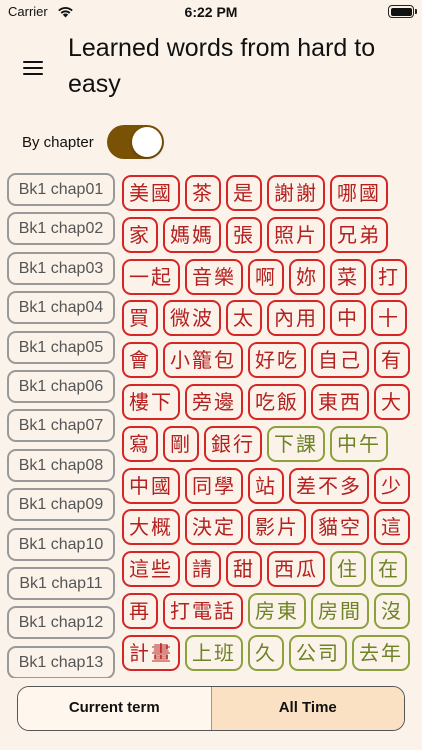 This screenshot has width=422, height=750. I want to click on word-chip: 音樂, so click(214, 276).